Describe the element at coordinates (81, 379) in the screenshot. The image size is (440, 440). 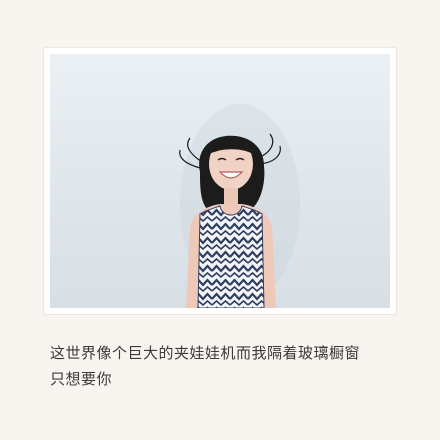
I see `caption-line: 只想要你` at that location.